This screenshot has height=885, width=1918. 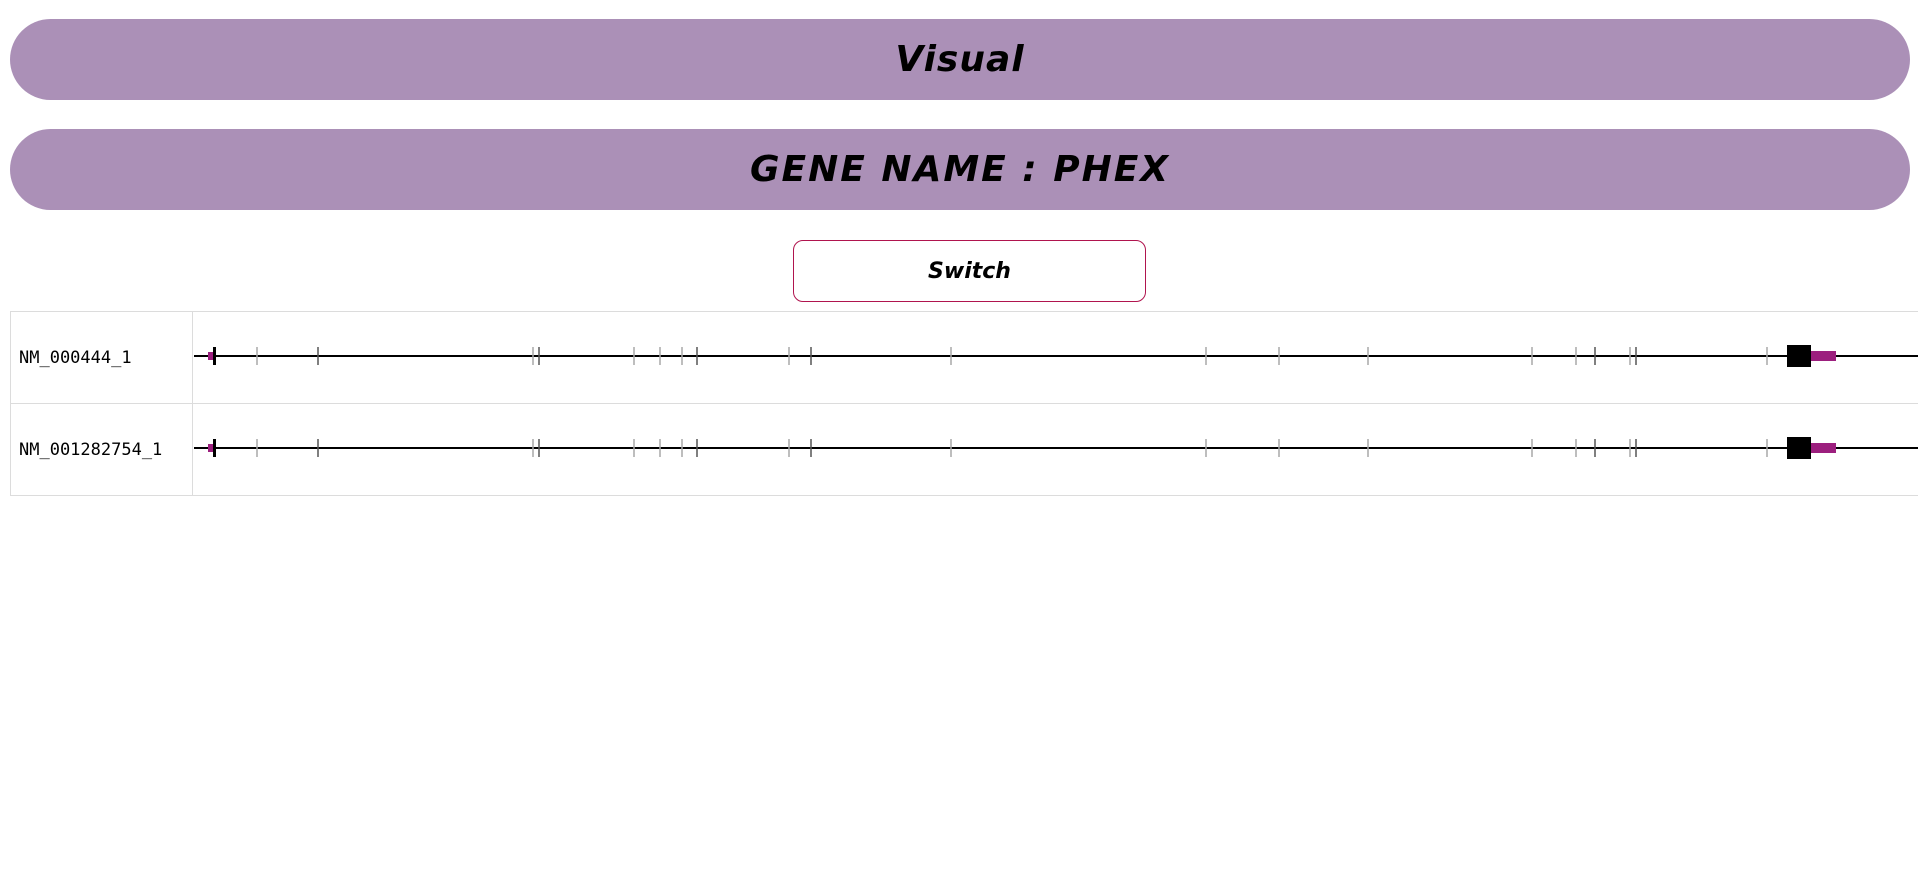 I want to click on switch-button-label: Switch, so click(x=969, y=271).